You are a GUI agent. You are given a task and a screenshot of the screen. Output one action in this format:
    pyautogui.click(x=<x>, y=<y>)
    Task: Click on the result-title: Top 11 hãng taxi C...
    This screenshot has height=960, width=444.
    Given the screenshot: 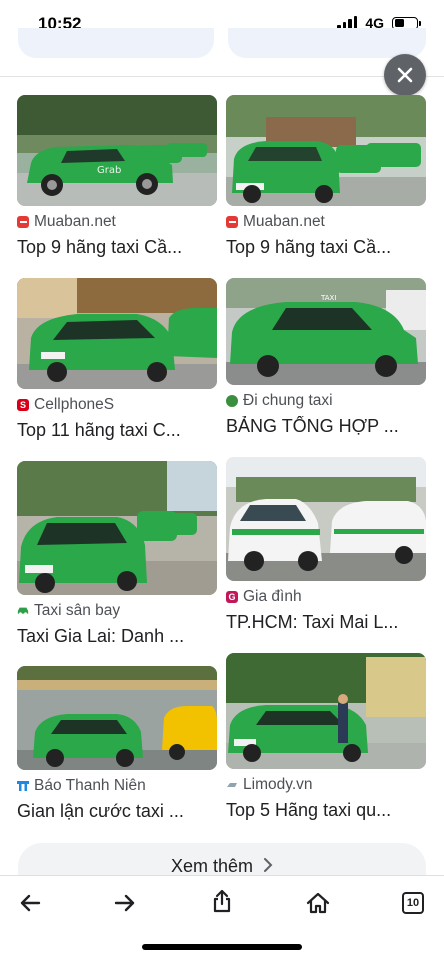 What is the action you would take?
    pyautogui.click(x=117, y=430)
    